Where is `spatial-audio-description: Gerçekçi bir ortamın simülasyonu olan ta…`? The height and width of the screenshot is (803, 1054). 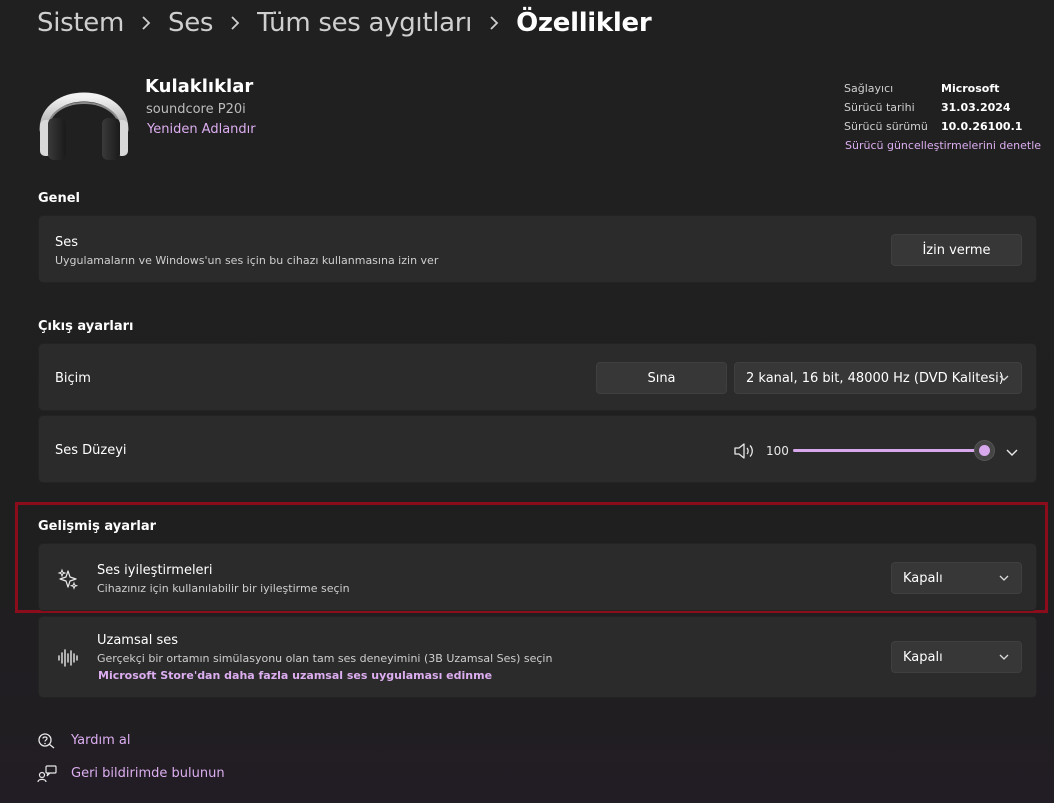 spatial-audio-description: Gerçekçi bir ortamın simülasyonu olan ta… is located at coordinates (325, 658).